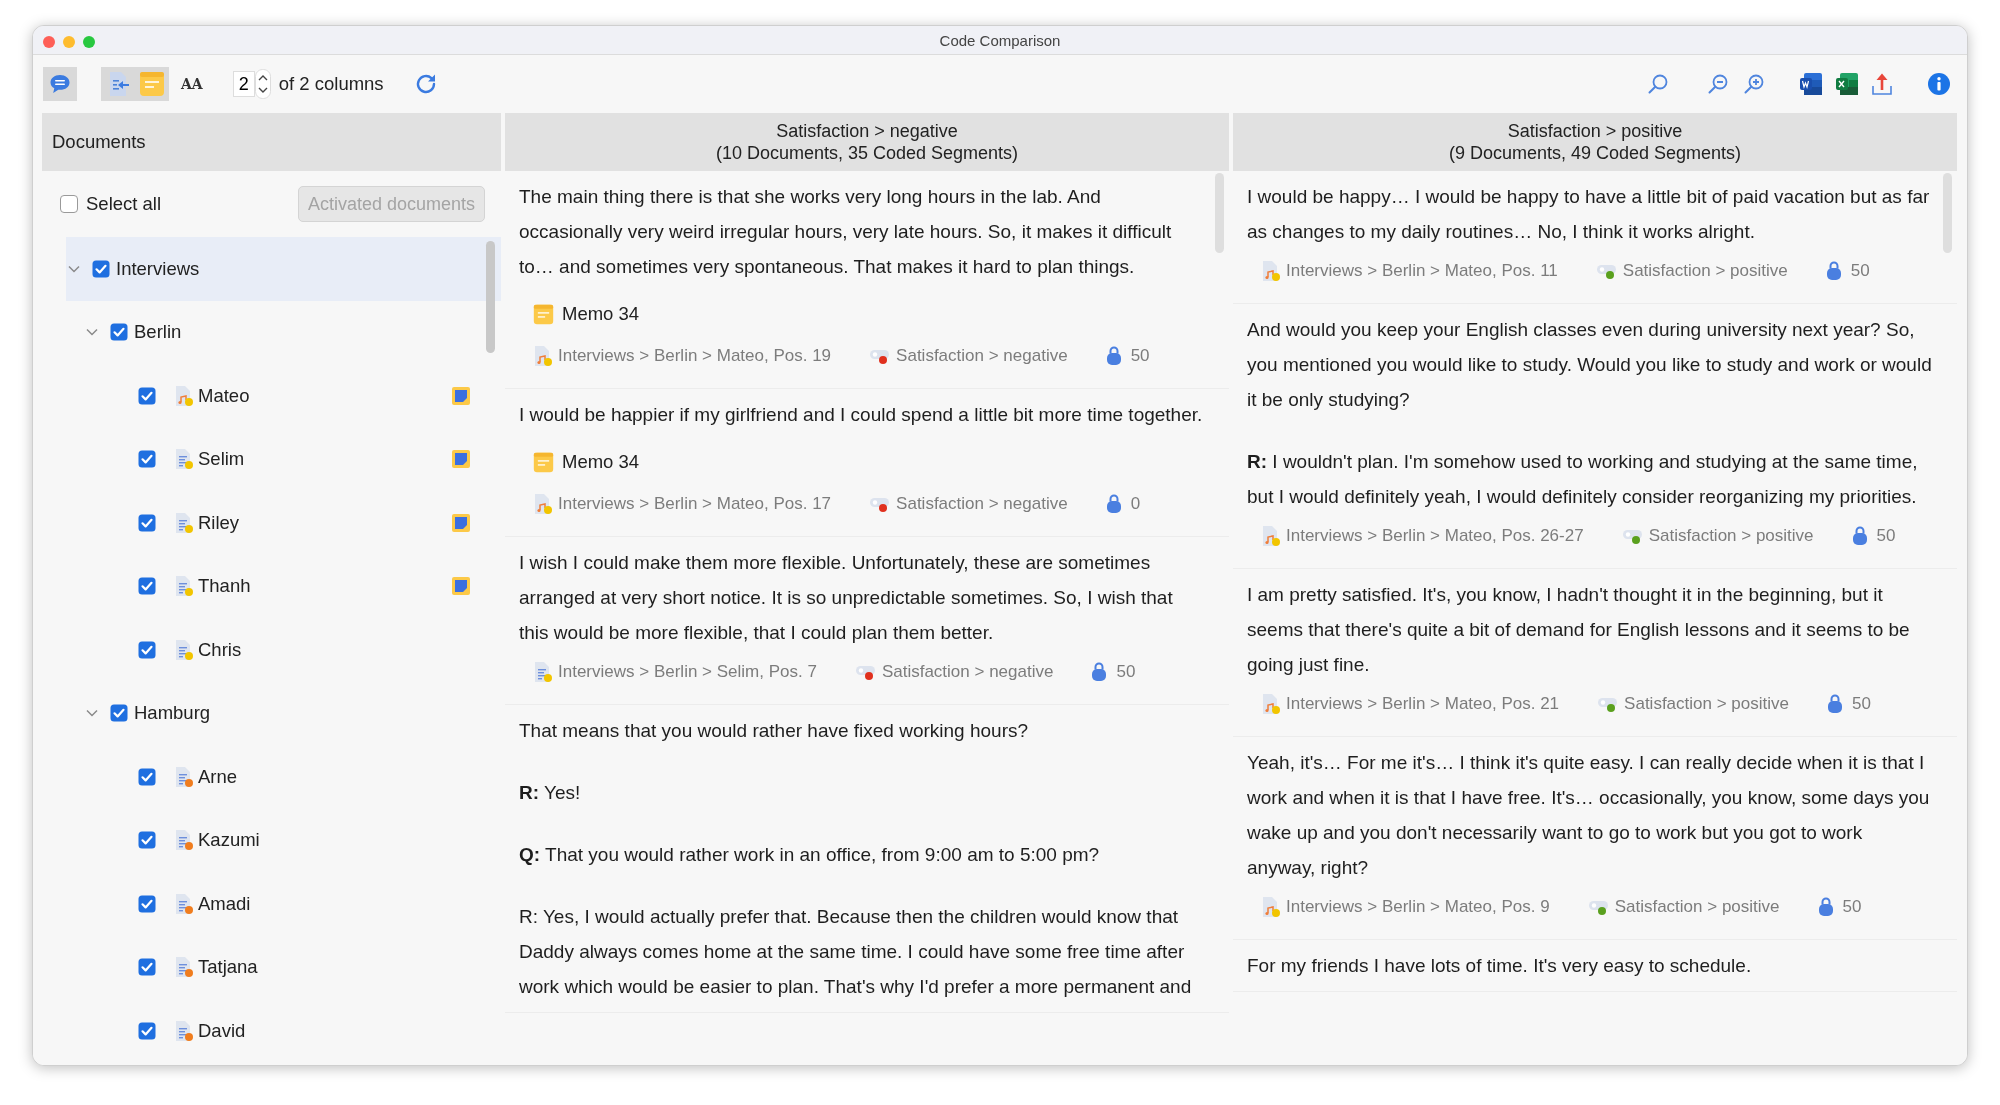 This screenshot has width=2000, height=1105. What do you see at coordinates (124, 204) in the screenshot?
I see `select-all-label: Select all` at bounding box center [124, 204].